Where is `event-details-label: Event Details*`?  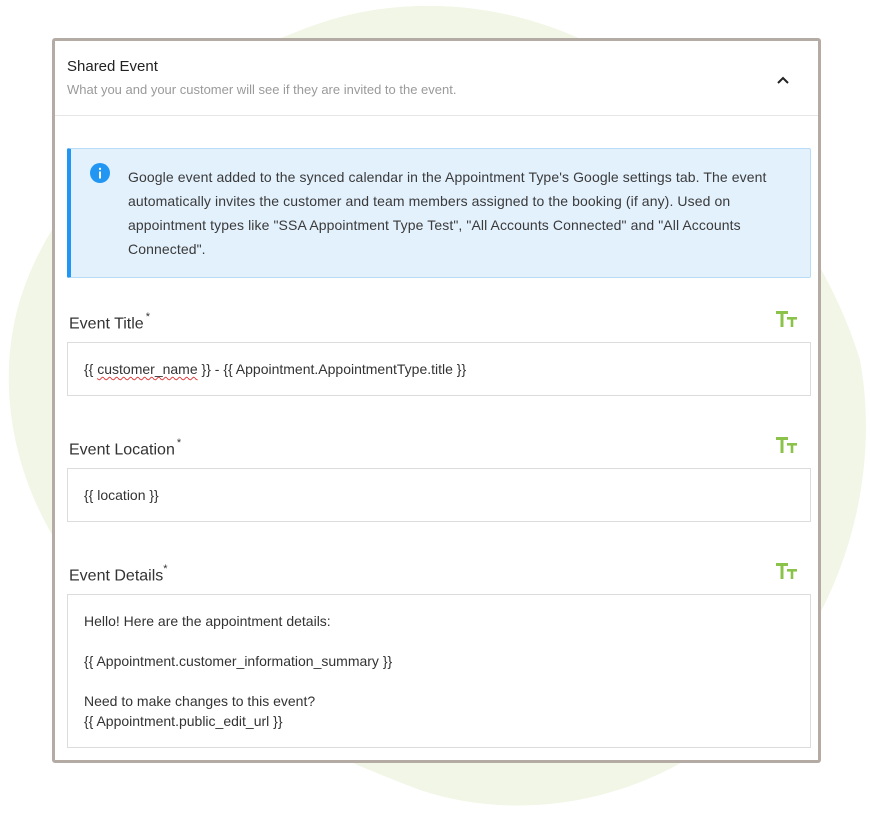
event-details-label: Event Details* is located at coordinates (118, 574).